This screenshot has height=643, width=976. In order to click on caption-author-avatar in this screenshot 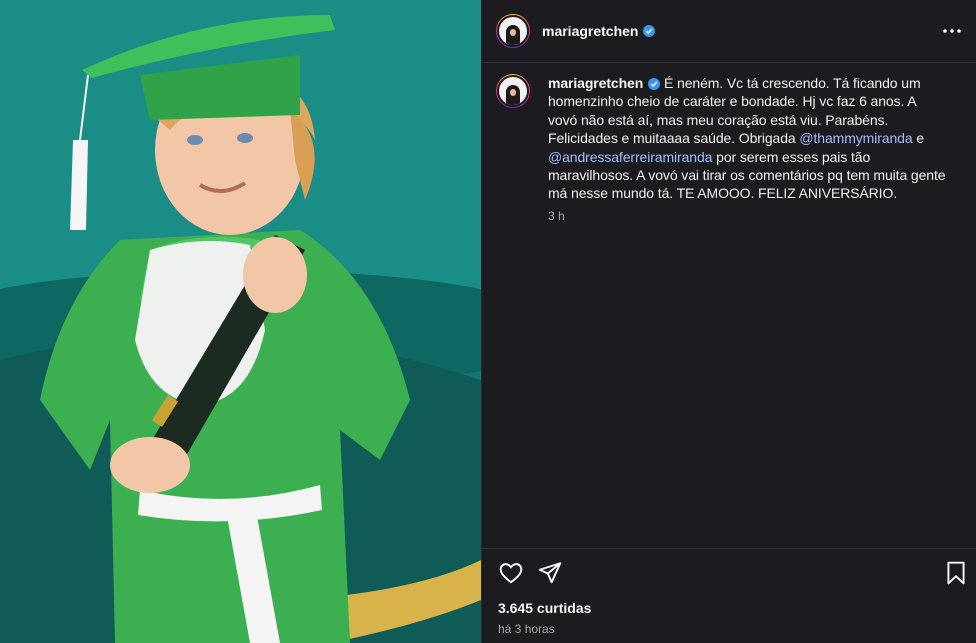, I will do `click(513, 91)`.